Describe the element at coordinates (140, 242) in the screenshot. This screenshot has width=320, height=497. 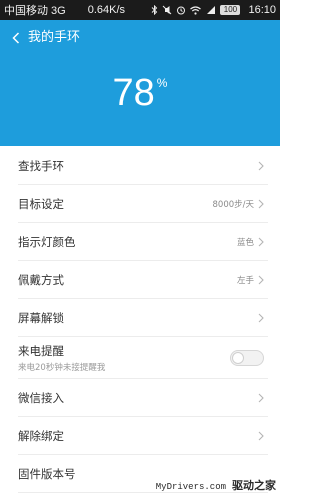
I see `led-color-item: 指示灯颜色 蓝色` at that location.